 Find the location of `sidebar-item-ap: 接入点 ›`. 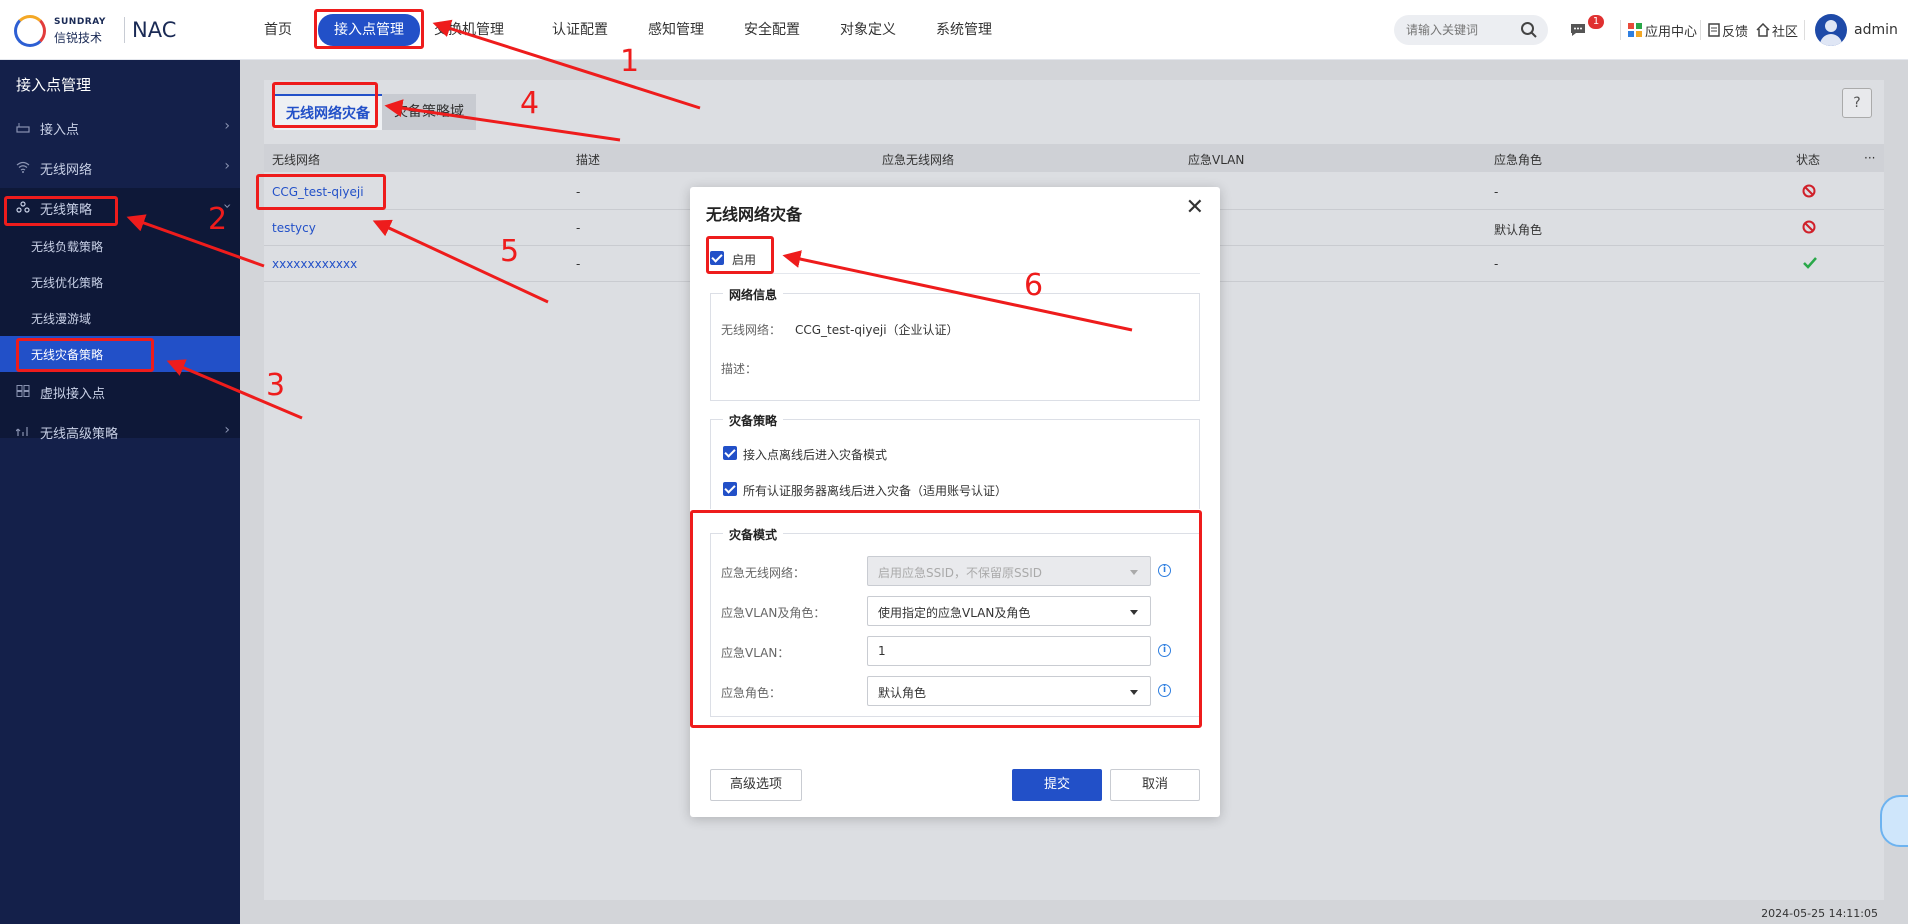

sidebar-item-ap: 接入点 › is located at coordinates (120, 127).